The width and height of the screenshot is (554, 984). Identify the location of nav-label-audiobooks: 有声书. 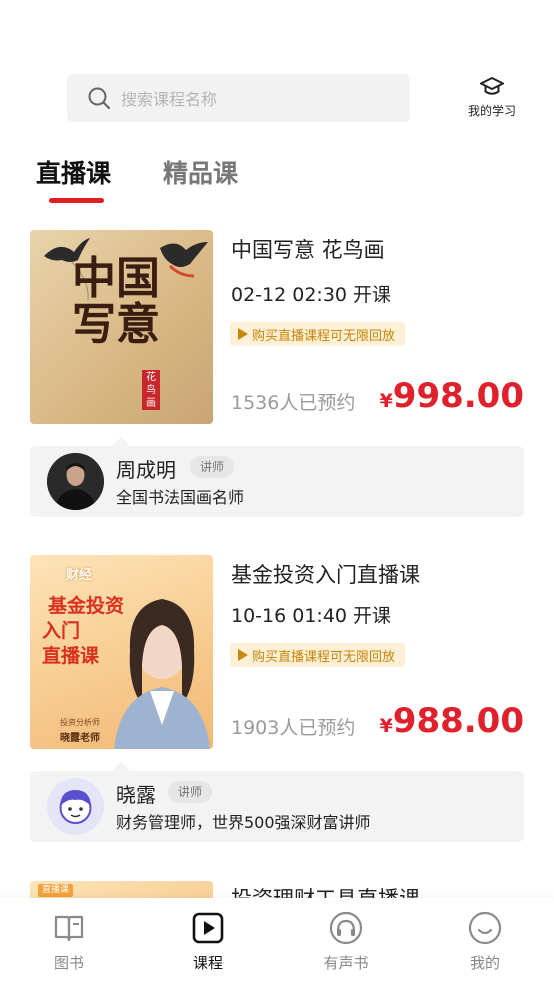
(346, 963).